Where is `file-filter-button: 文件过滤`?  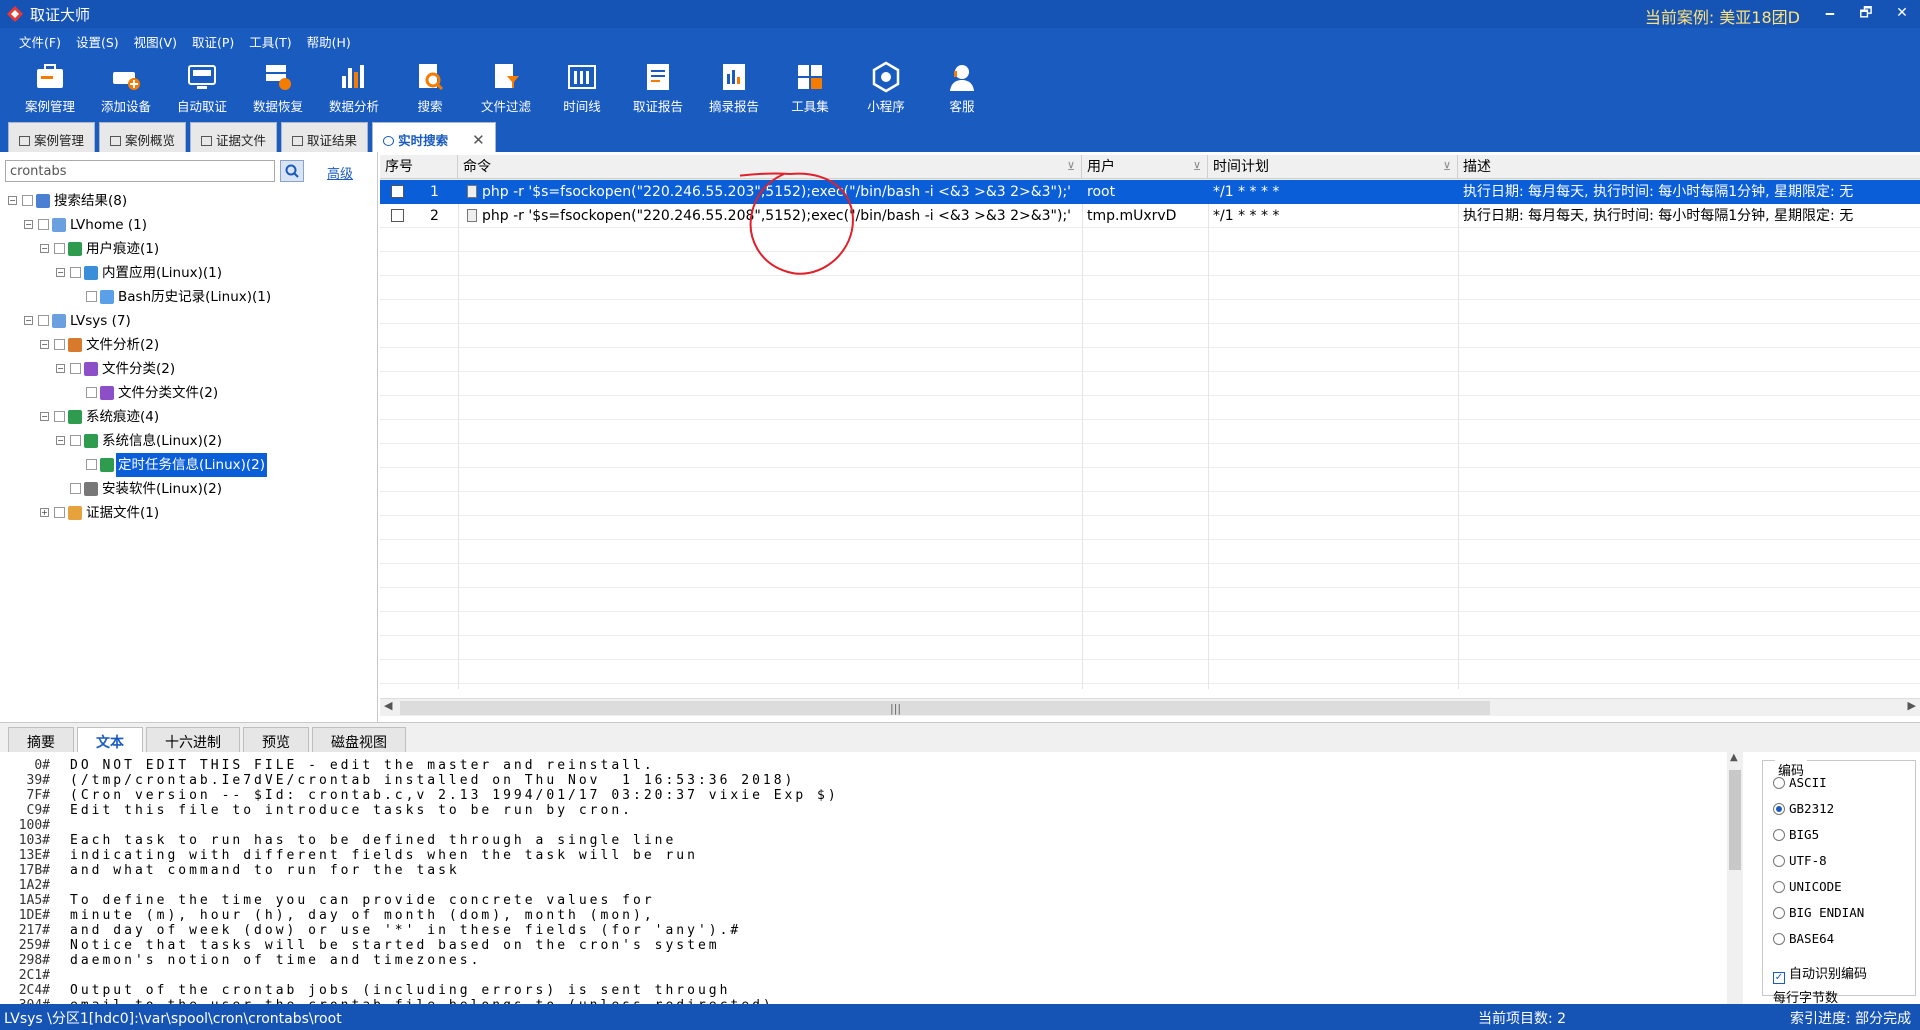
file-filter-button: 文件过滤 is located at coordinates (506, 85).